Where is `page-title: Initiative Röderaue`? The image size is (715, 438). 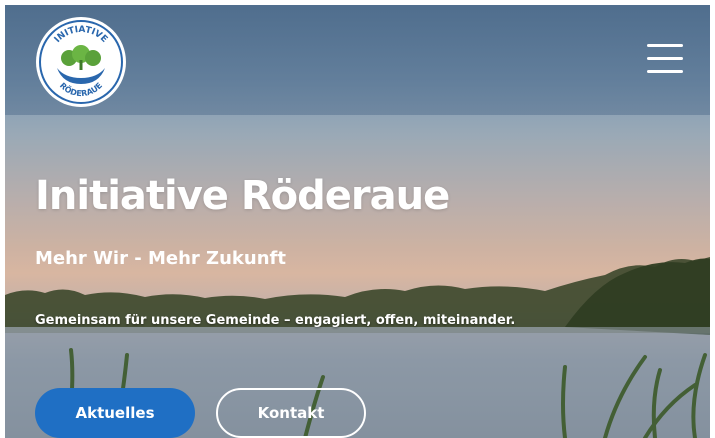
page-title: Initiative Röderaue is located at coordinates (242, 196).